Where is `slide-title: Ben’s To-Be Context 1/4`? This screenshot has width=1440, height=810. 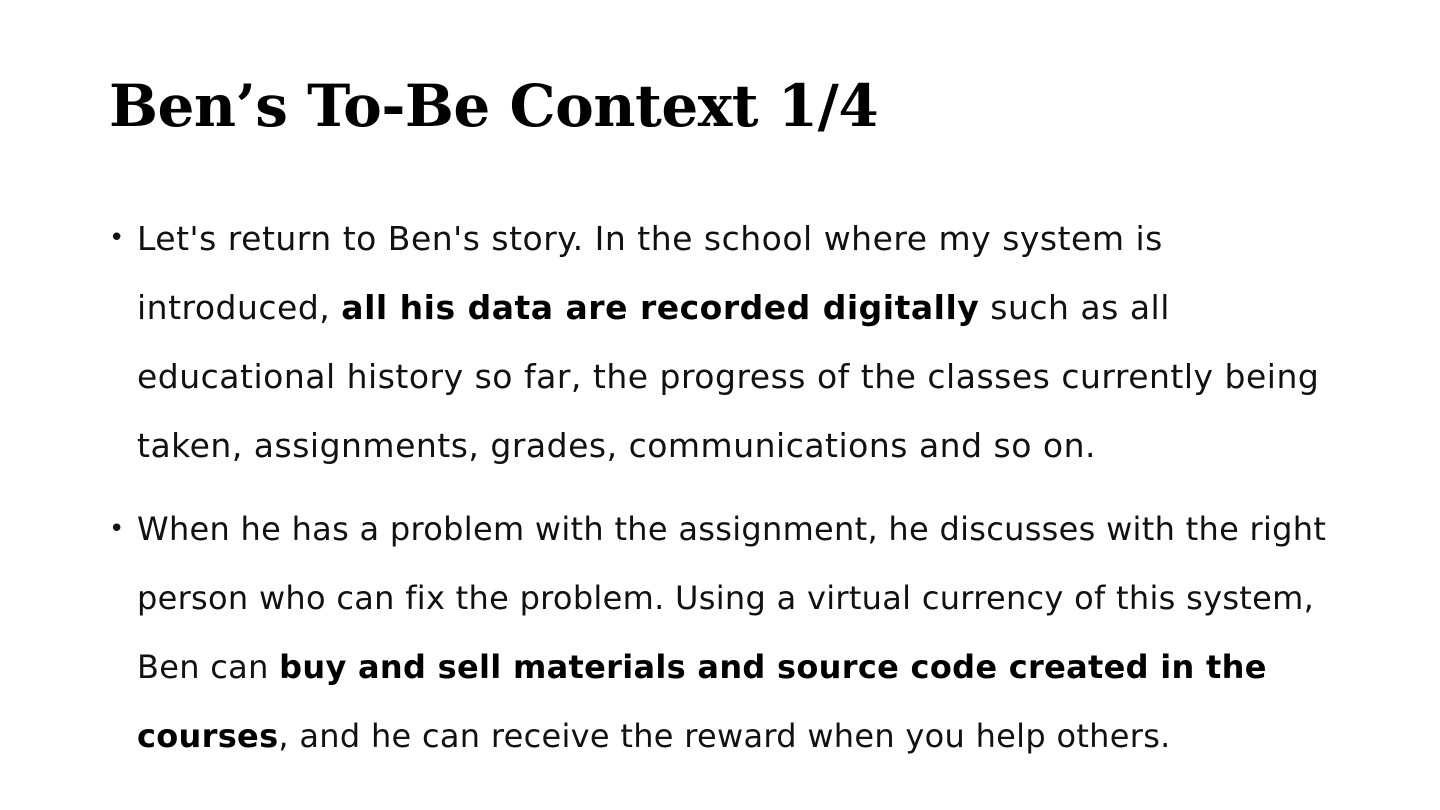
slide-title: Ben’s To-Be Context 1/4 is located at coordinates (494, 106).